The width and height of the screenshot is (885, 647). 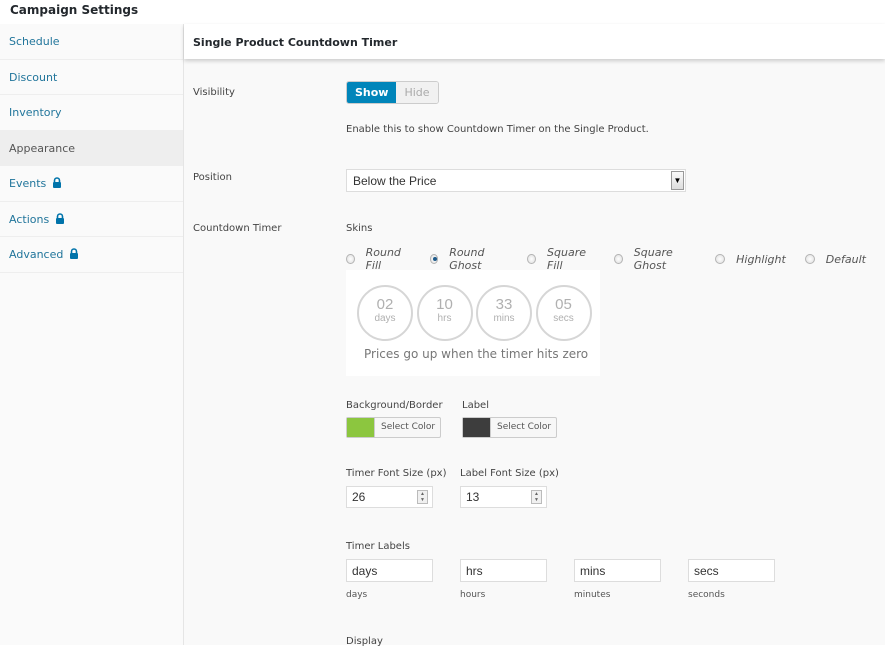 I want to click on page-title: Campaign Settings, so click(x=442, y=12).